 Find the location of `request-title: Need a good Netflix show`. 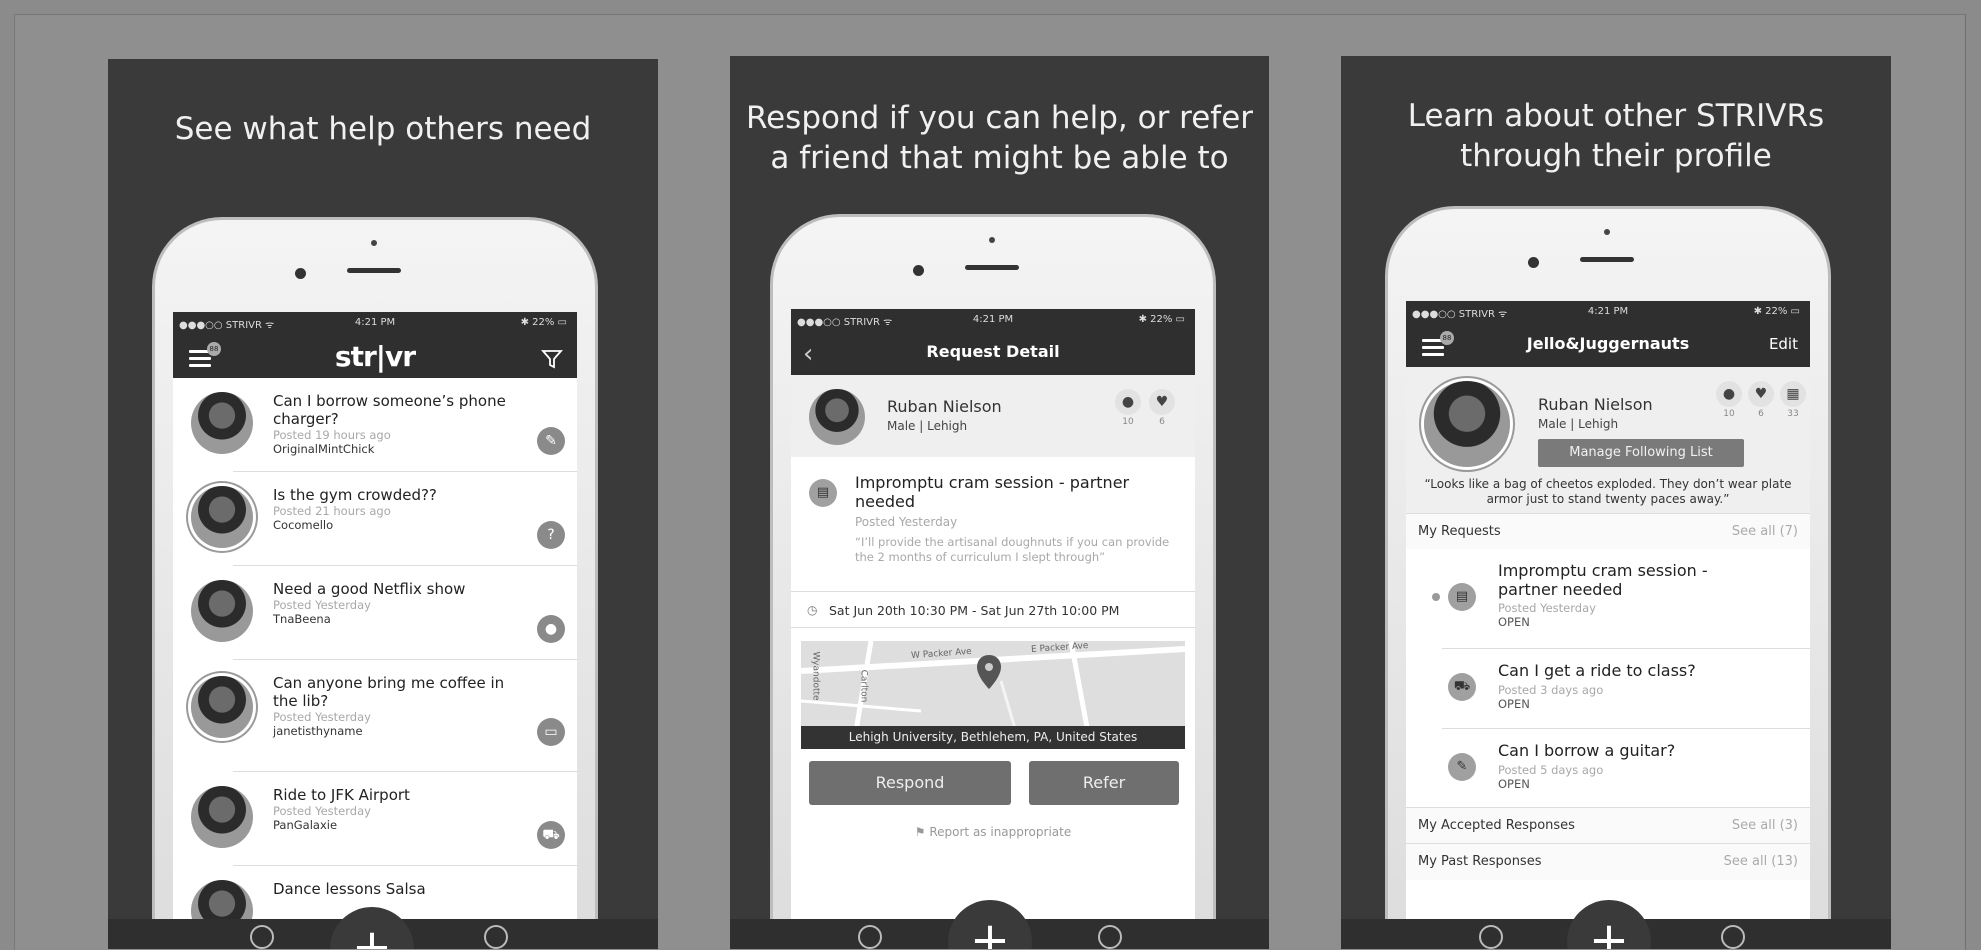

request-title: Need a good Netflix show is located at coordinates (369, 589).